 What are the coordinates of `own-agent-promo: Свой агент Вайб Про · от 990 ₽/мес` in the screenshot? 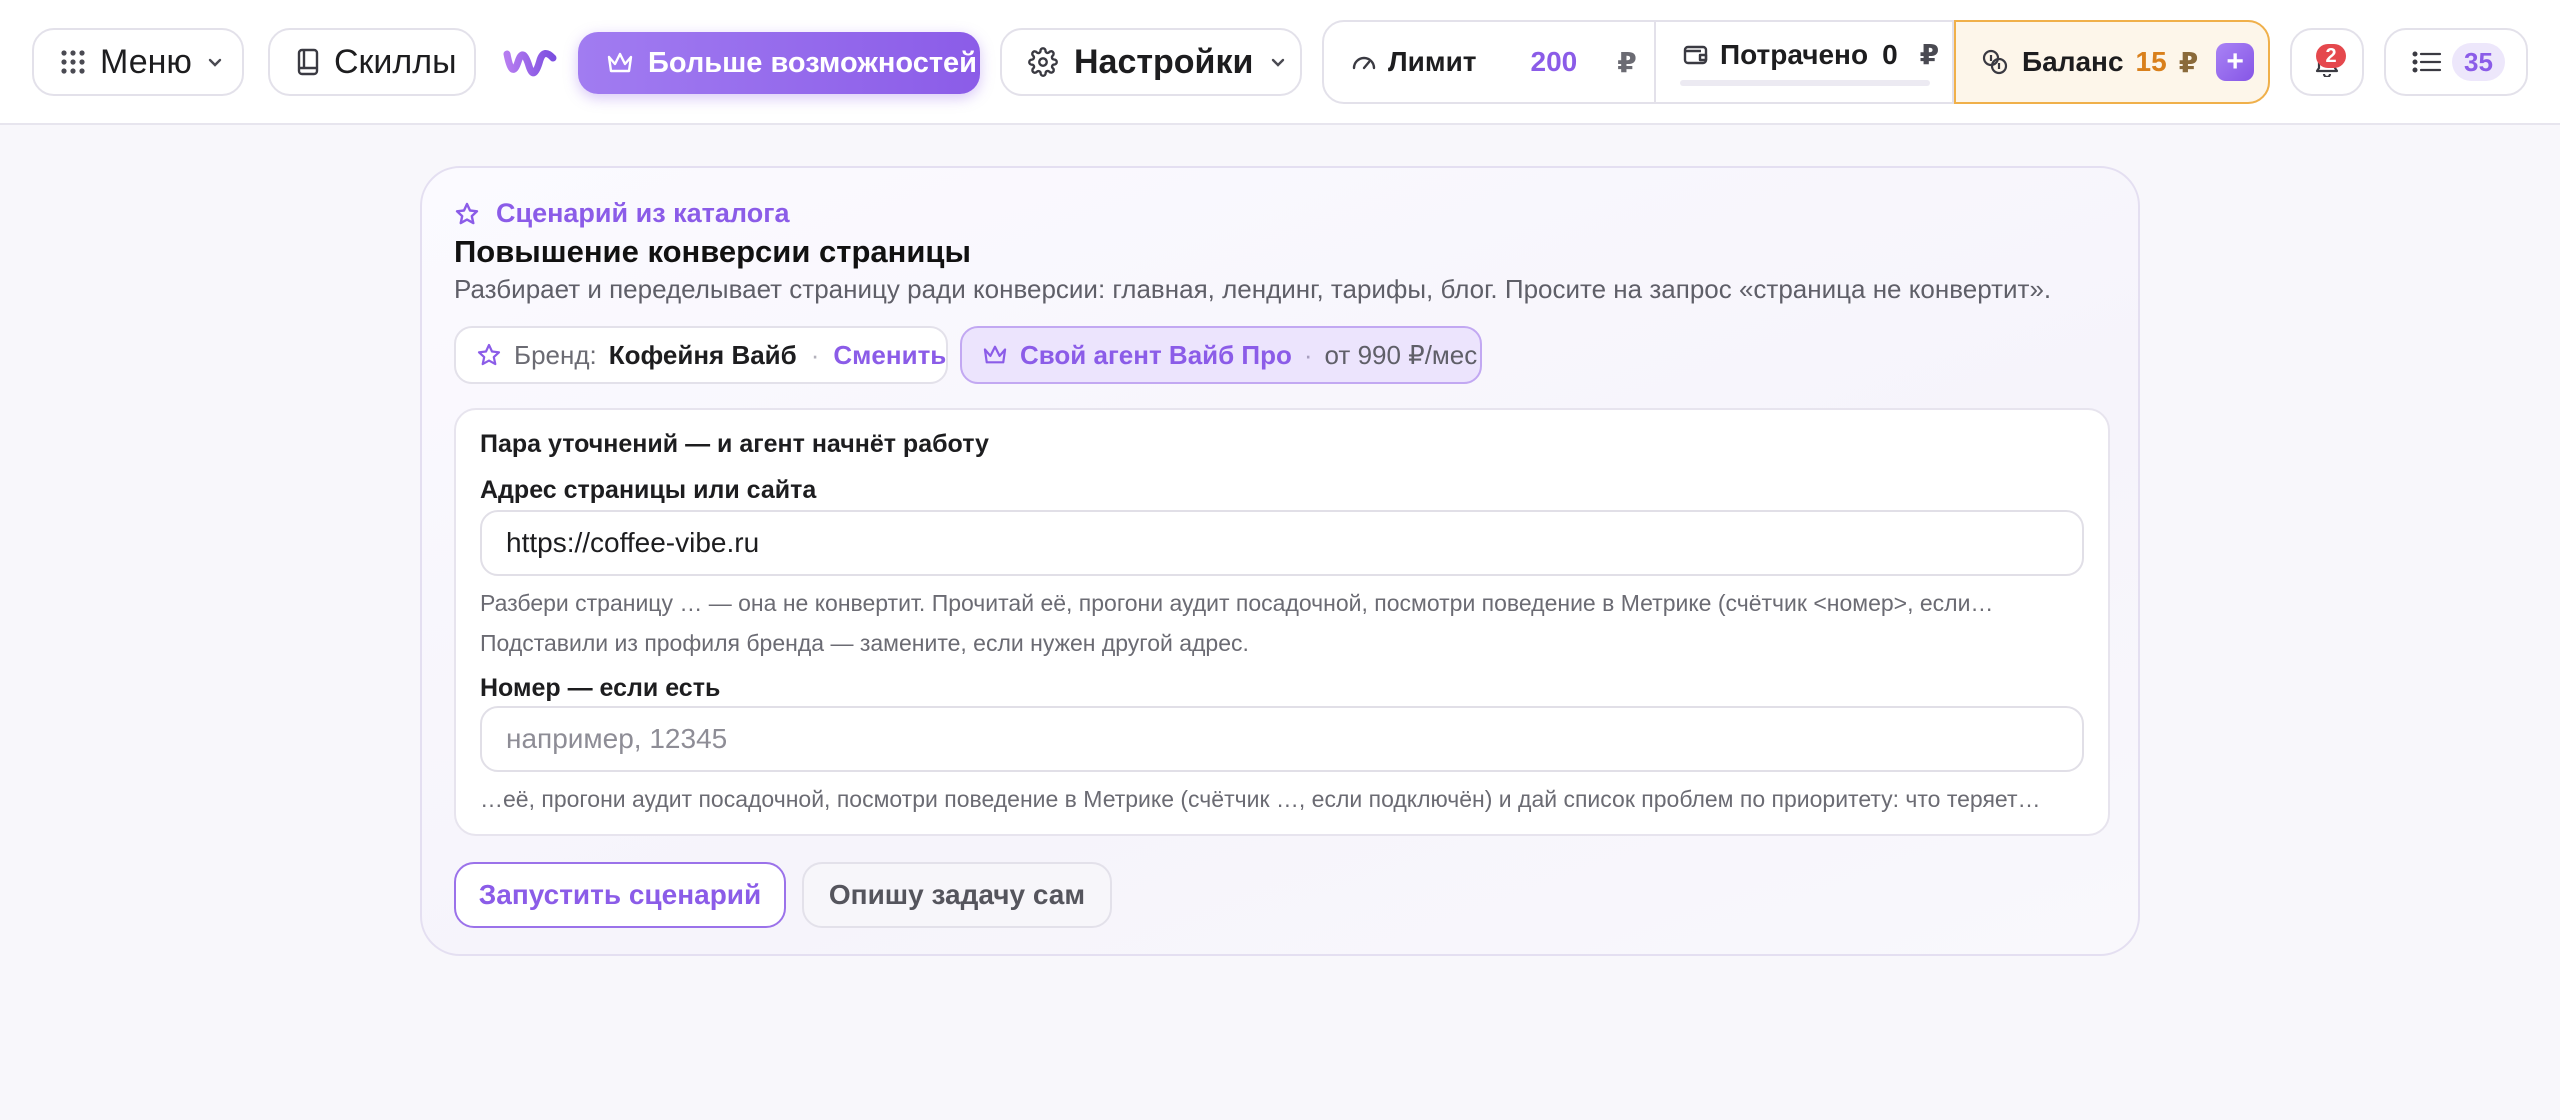 It's located at (1221, 355).